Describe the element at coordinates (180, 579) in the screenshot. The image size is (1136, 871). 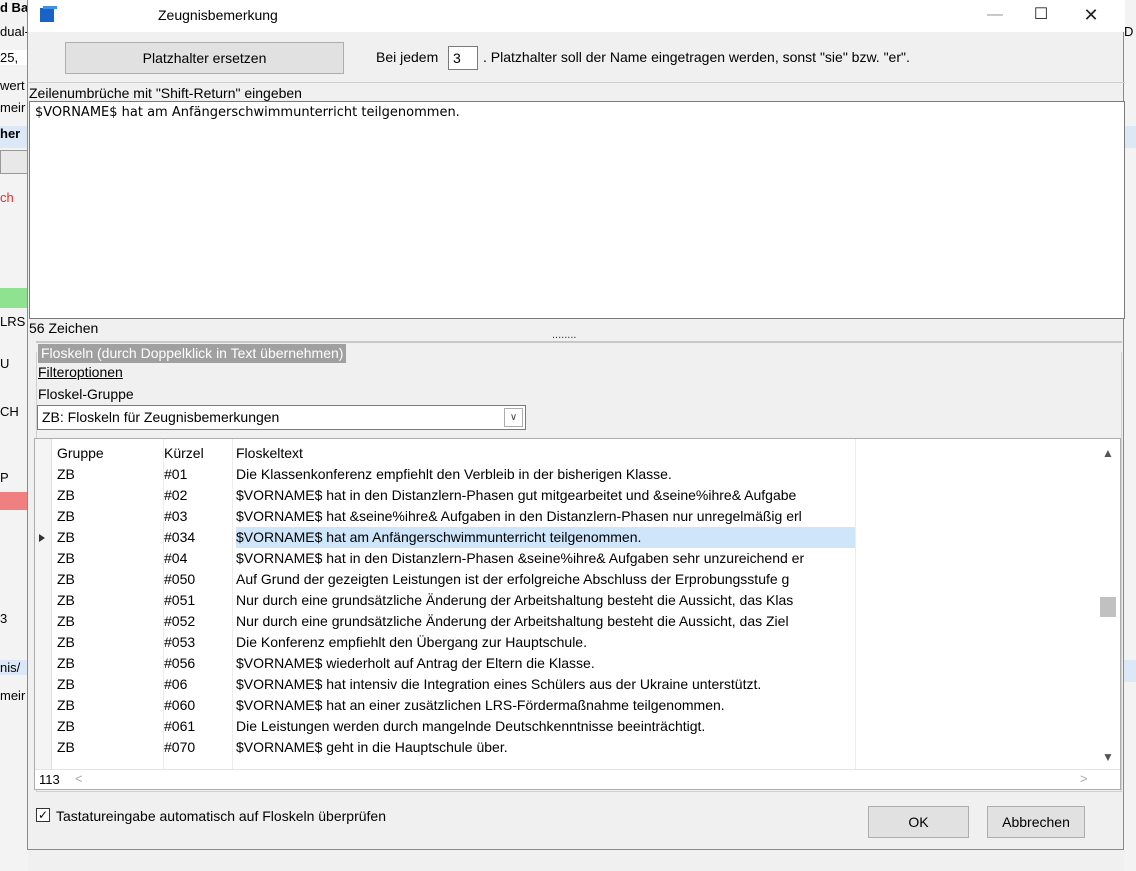
I see `cell-kuerzel: #050` at that location.